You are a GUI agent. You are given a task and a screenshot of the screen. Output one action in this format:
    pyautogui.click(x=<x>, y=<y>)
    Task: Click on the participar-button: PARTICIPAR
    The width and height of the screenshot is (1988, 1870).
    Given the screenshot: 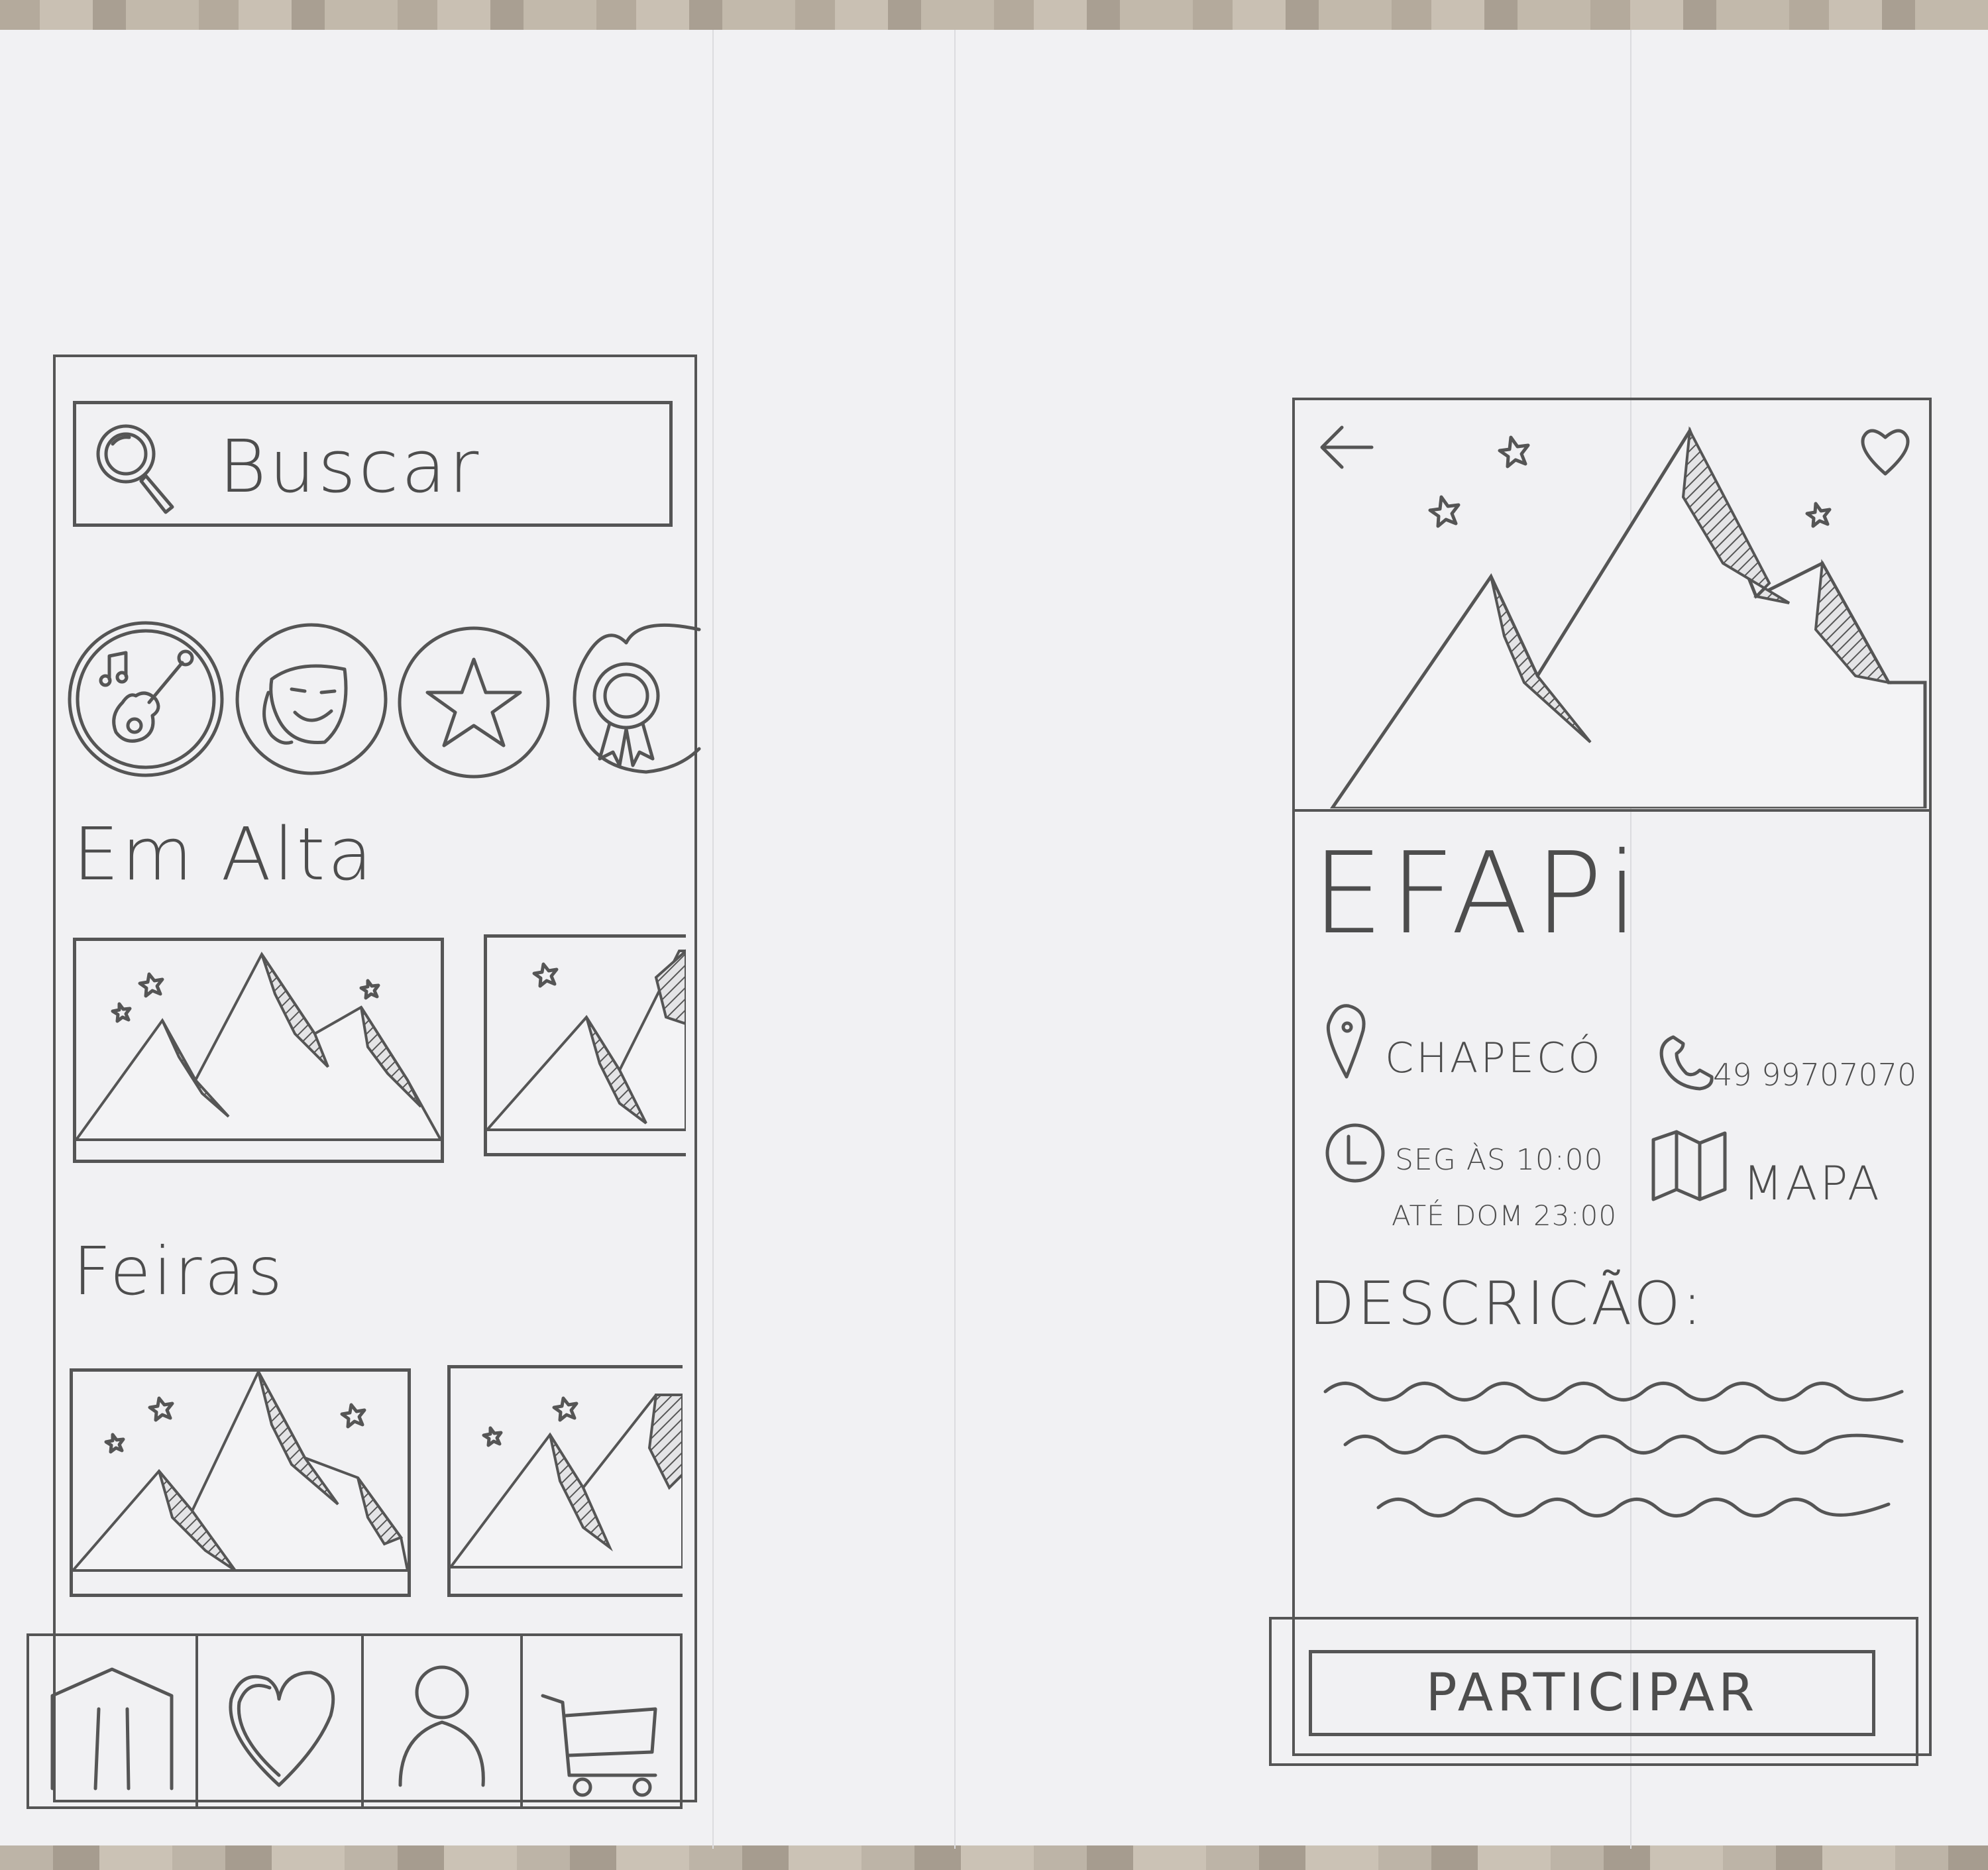 What is the action you would take?
    pyautogui.click(x=1592, y=1693)
    